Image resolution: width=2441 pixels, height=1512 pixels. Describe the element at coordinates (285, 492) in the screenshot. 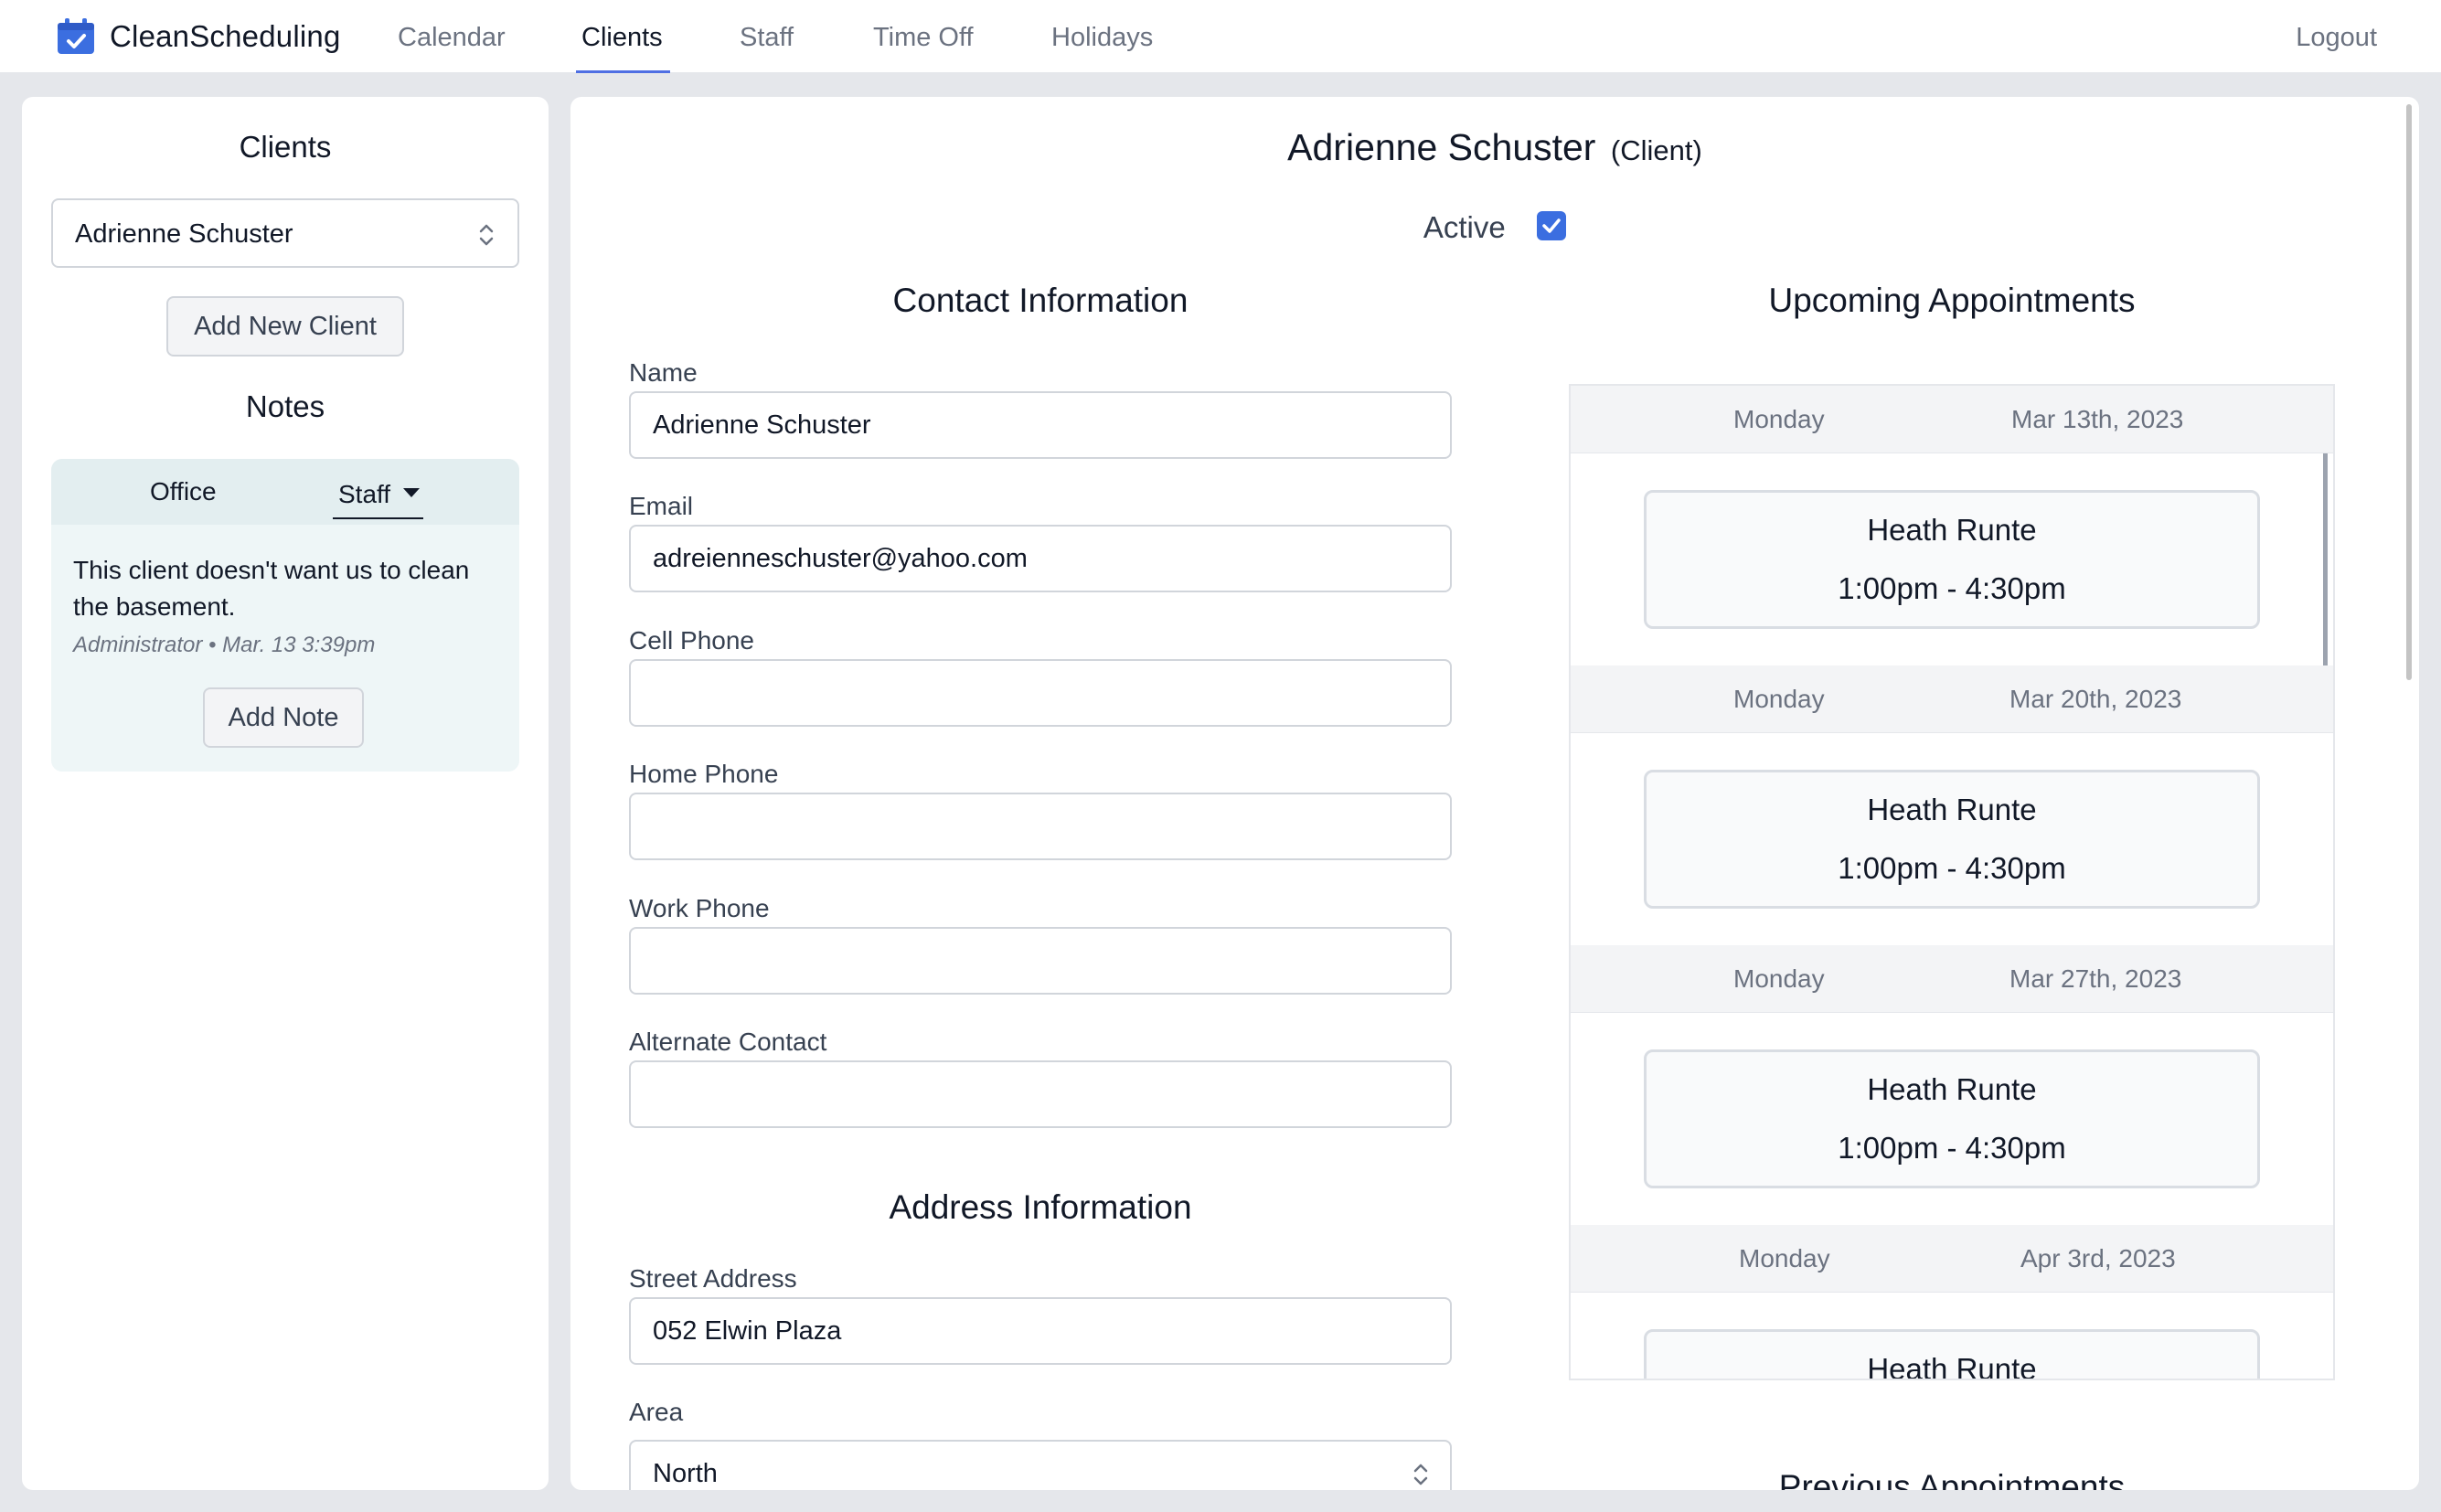

I see `notes-tabs: Office Staff` at that location.